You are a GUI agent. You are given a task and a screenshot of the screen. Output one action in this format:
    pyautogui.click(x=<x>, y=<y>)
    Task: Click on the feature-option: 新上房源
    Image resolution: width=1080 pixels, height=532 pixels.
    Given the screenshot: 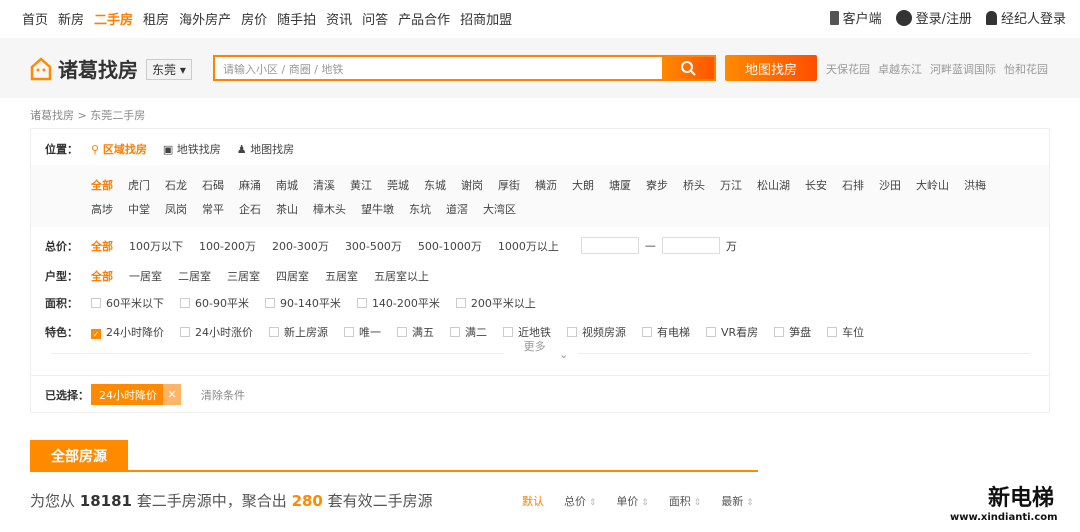 What is the action you would take?
    pyautogui.click(x=298, y=332)
    